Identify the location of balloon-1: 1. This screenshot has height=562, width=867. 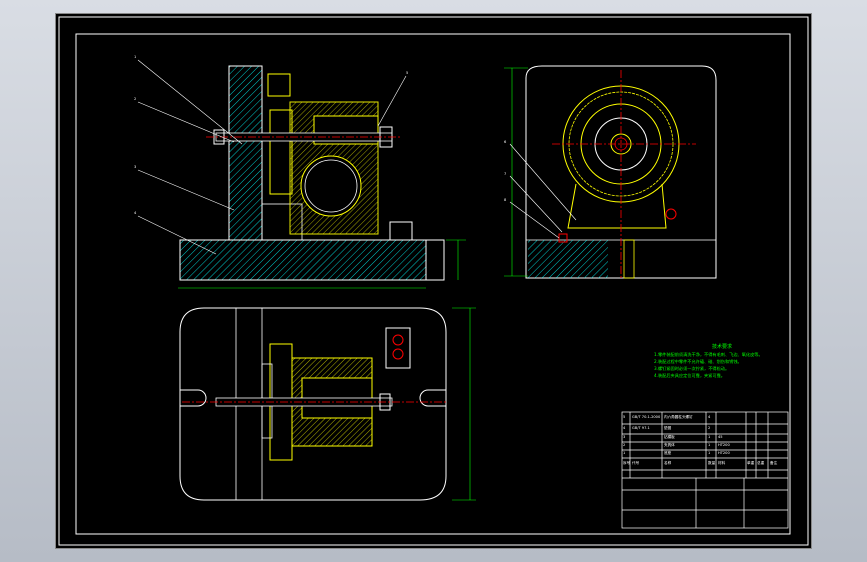
(135, 57).